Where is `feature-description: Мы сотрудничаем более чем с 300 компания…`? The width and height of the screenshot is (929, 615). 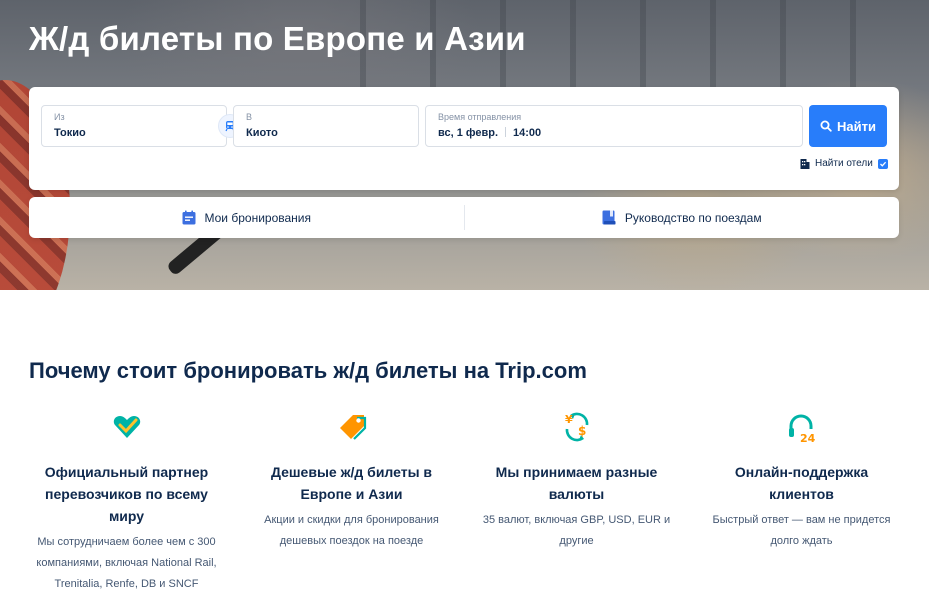
feature-description: Мы сотрудничаем более чем с 300 компания… is located at coordinates (126, 563).